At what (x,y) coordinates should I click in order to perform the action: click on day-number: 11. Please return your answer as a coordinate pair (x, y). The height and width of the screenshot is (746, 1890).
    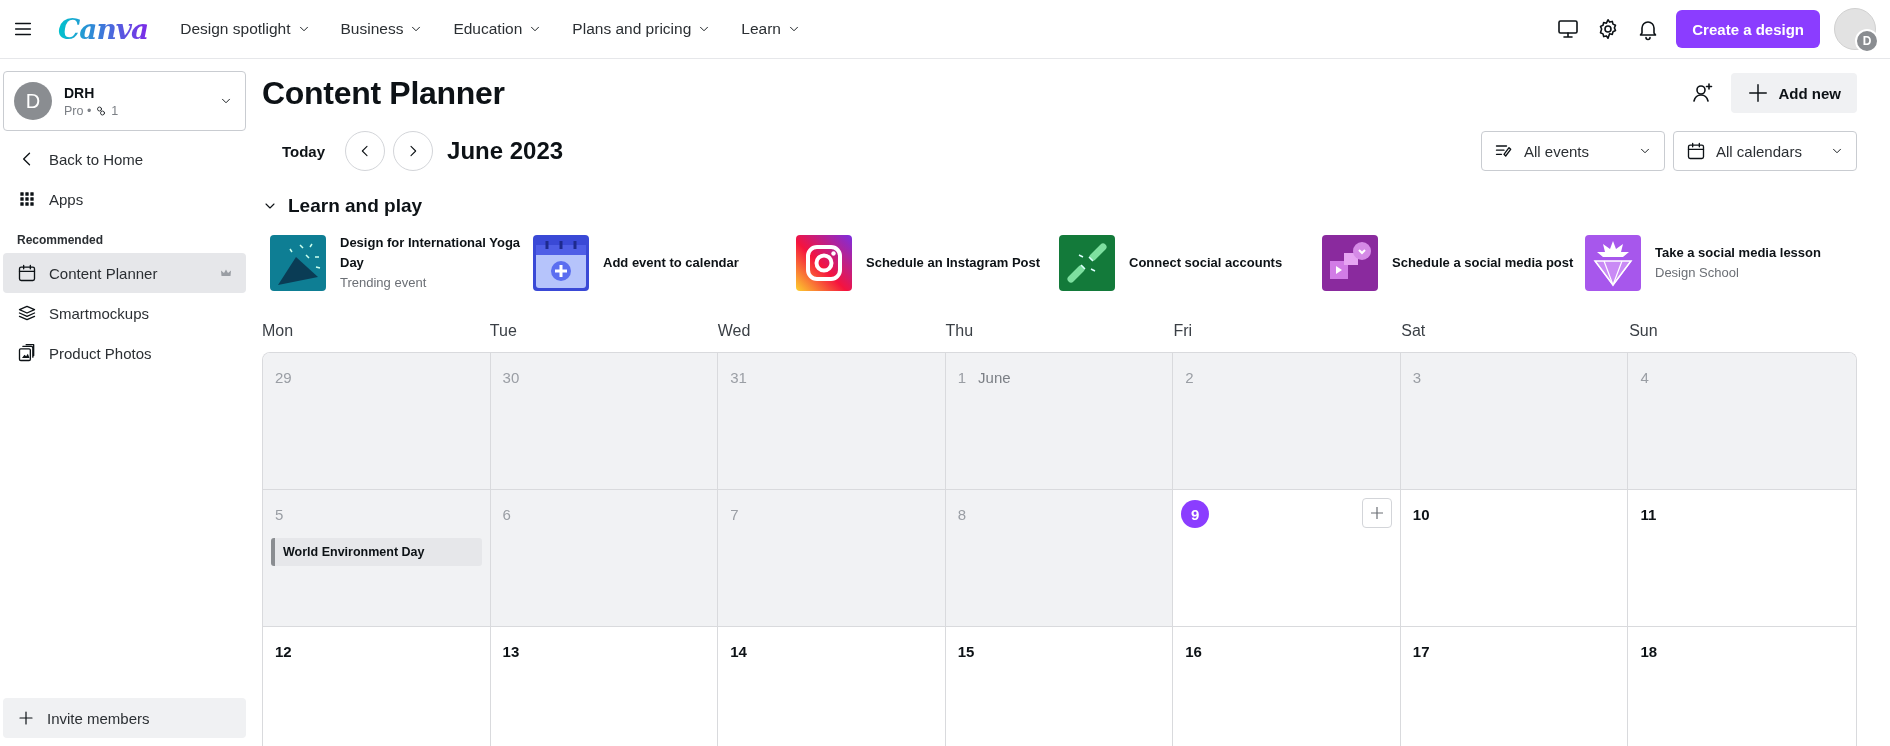
    Looking at the image, I should click on (1648, 514).